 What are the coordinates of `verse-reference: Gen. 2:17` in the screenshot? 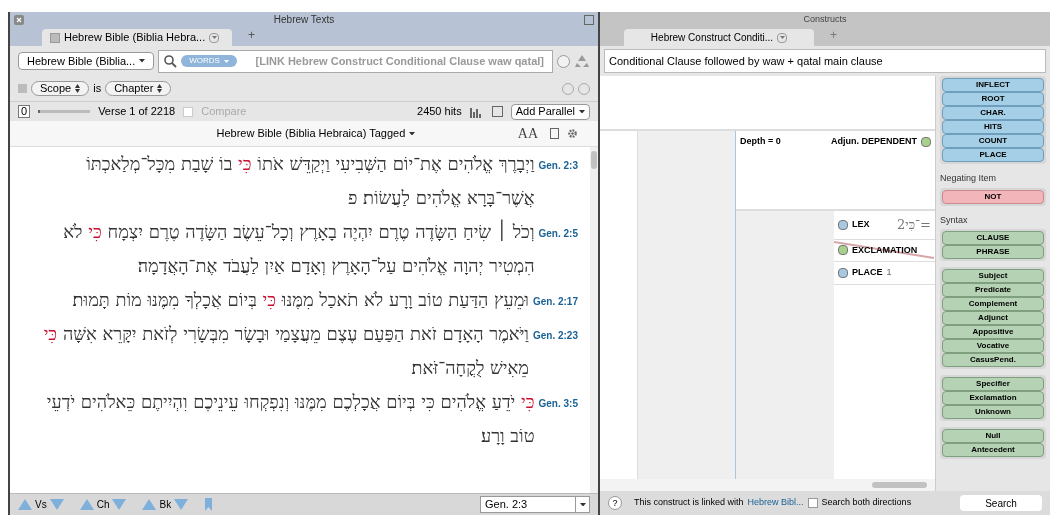 It's located at (555, 301).